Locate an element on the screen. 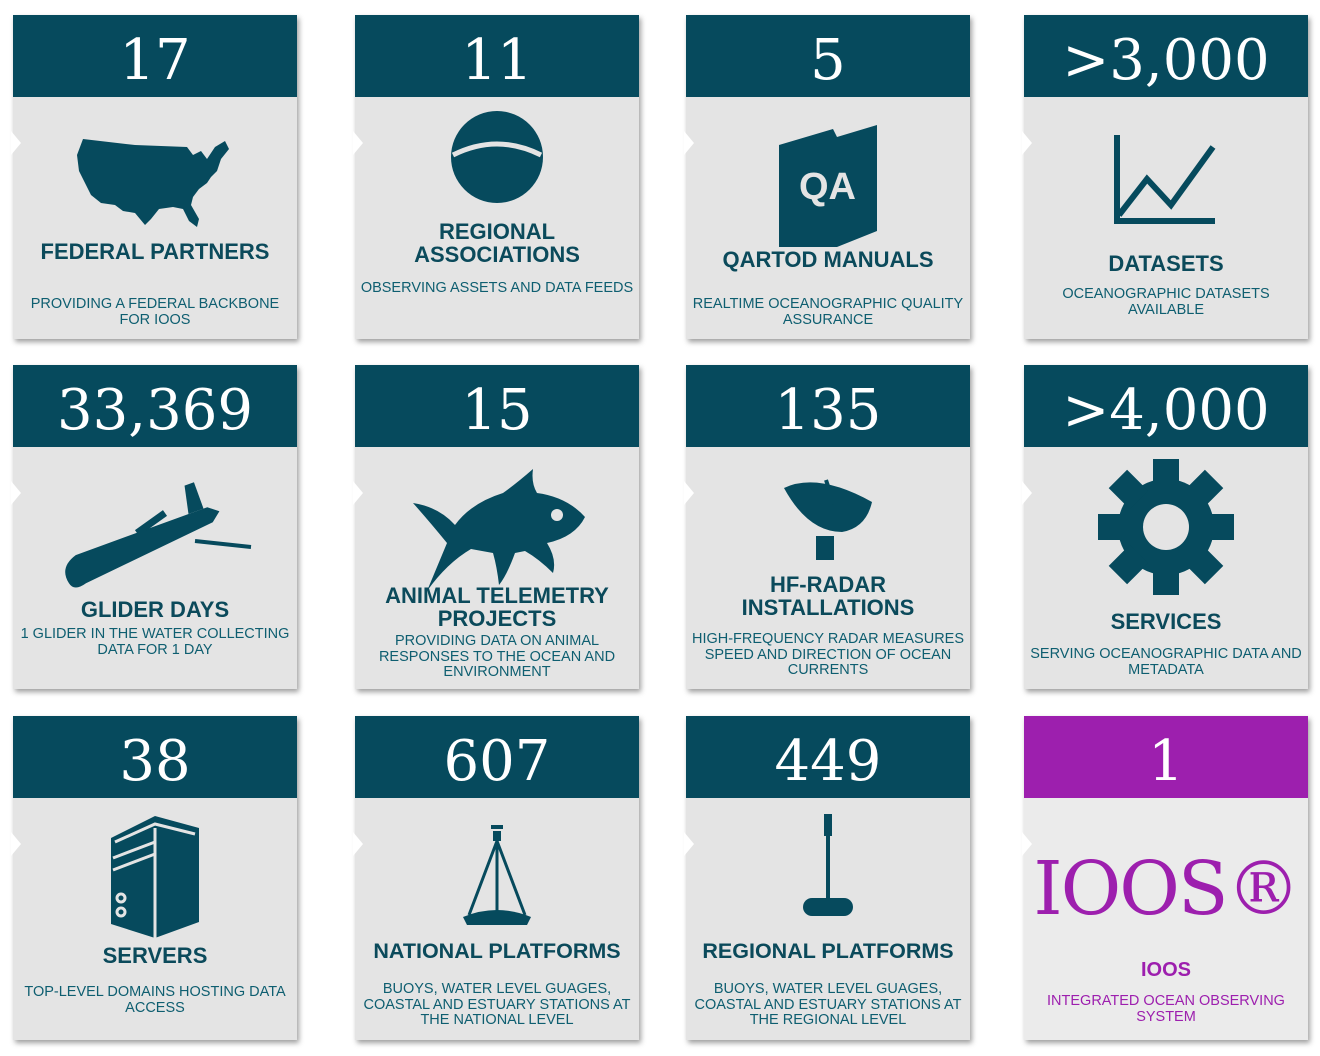  card-title: REGIONAL ASSOCIATIONS is located at coordinates (497, 243).